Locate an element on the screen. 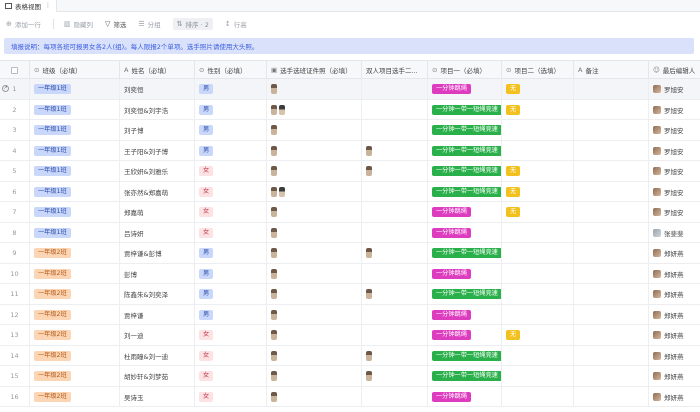 Image resolution: width=700 pixels, height=412 pixels. column-header-photo: ▣ 选手选班证件照（必填） is located at coordinates (314, 70).